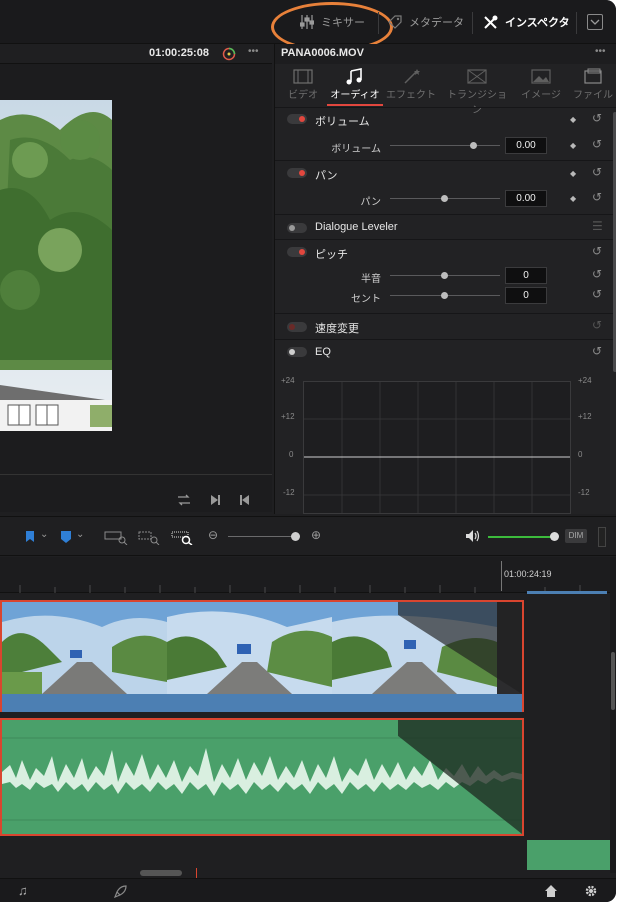 The image size is (620, 904). I want to click on eq-graph, so click(437, 447).